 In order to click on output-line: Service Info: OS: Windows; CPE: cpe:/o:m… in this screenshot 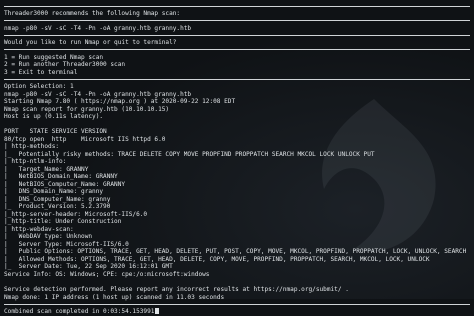, I will do `click(107, 274)`.